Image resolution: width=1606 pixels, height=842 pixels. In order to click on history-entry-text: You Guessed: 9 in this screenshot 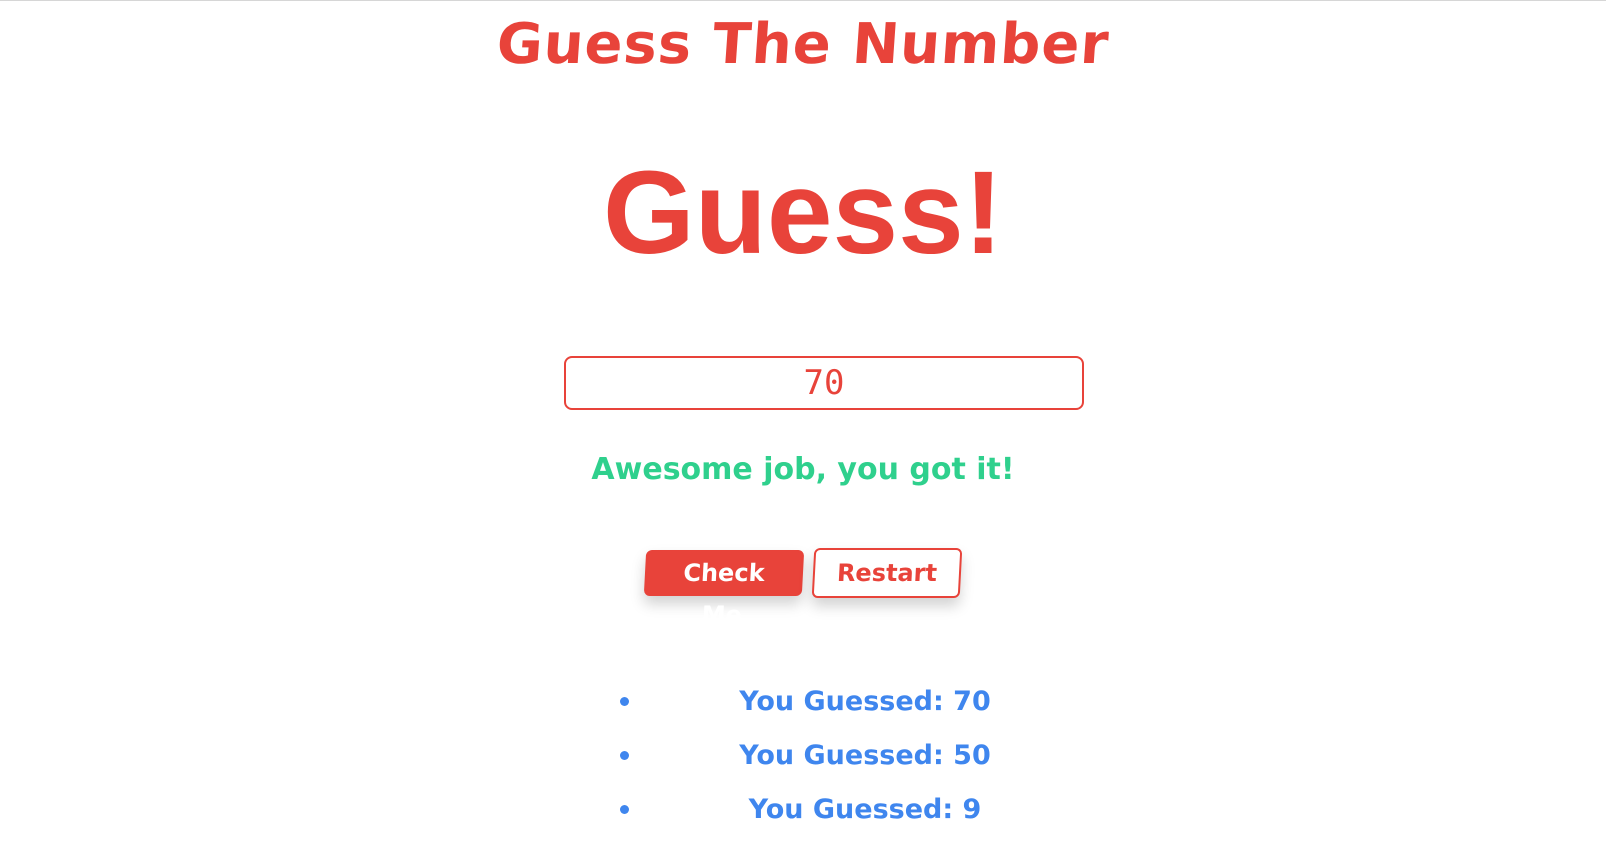, I will do `click(865, 809)`.